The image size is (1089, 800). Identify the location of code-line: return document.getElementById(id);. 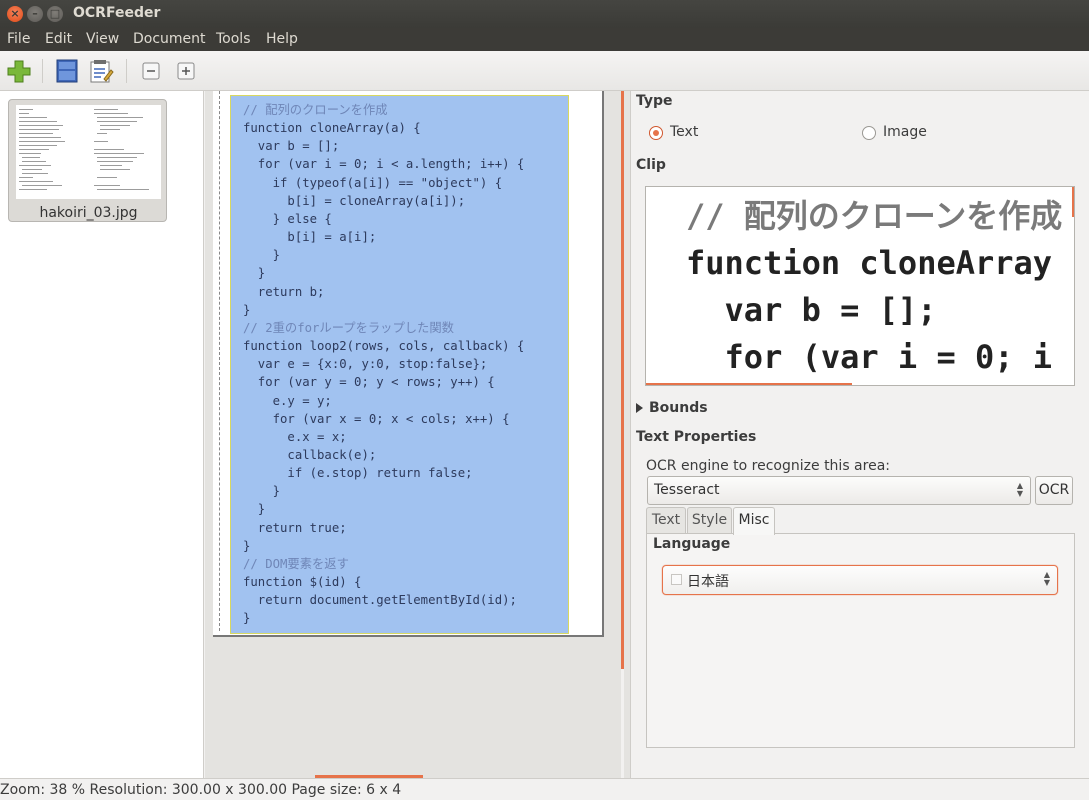
(380, 600).